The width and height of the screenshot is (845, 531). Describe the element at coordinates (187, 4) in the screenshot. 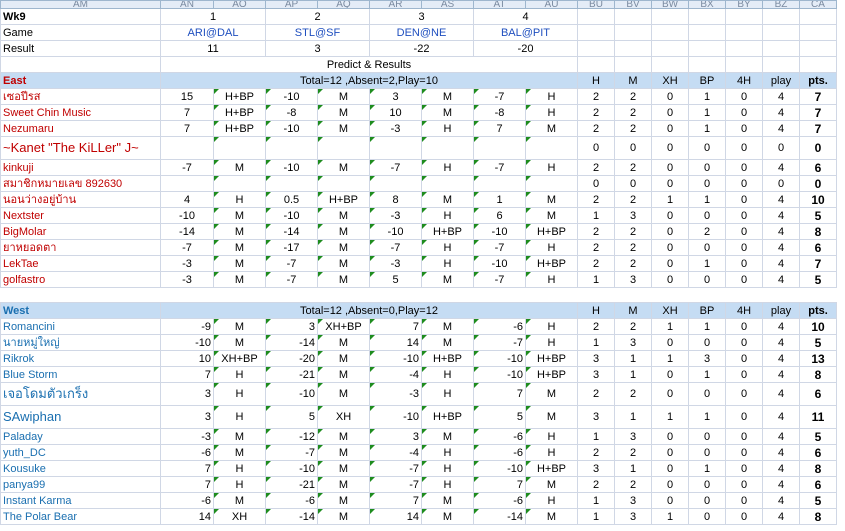

I see `column-header-an: AN` at that location.